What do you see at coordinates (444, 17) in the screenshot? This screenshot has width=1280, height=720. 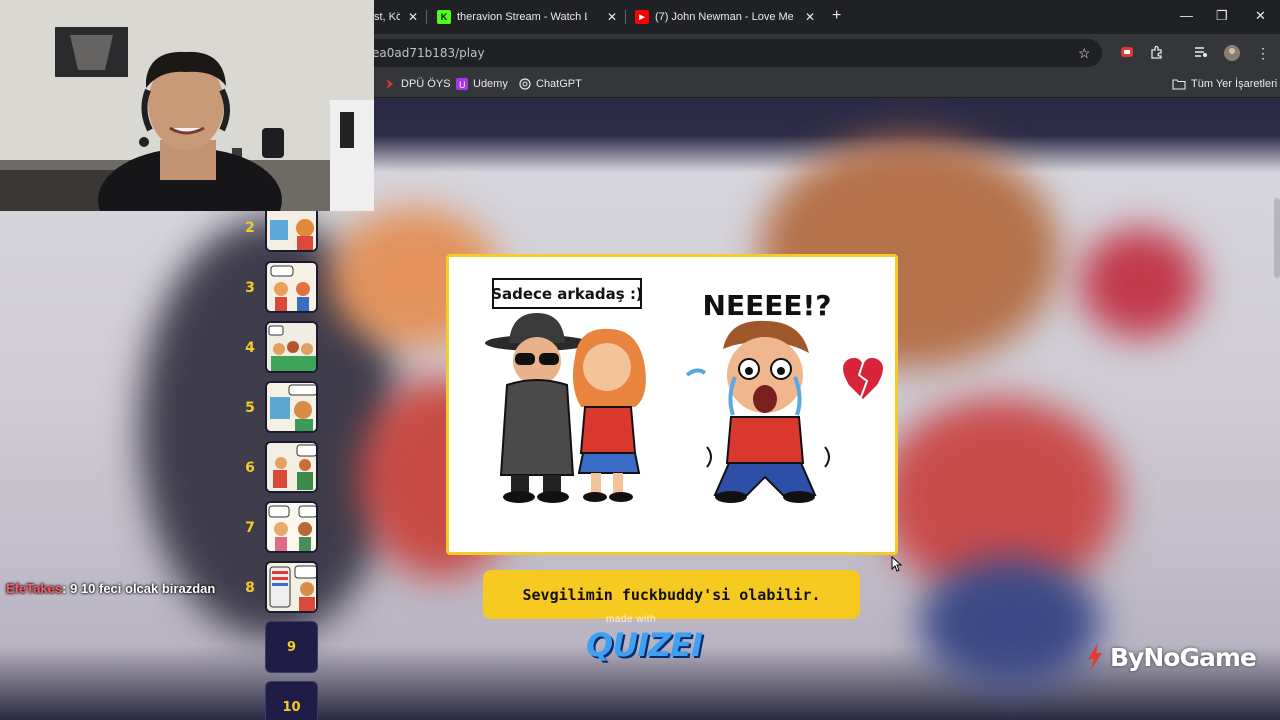 I see `kick-icon: K` at bounding box center [444, 17].